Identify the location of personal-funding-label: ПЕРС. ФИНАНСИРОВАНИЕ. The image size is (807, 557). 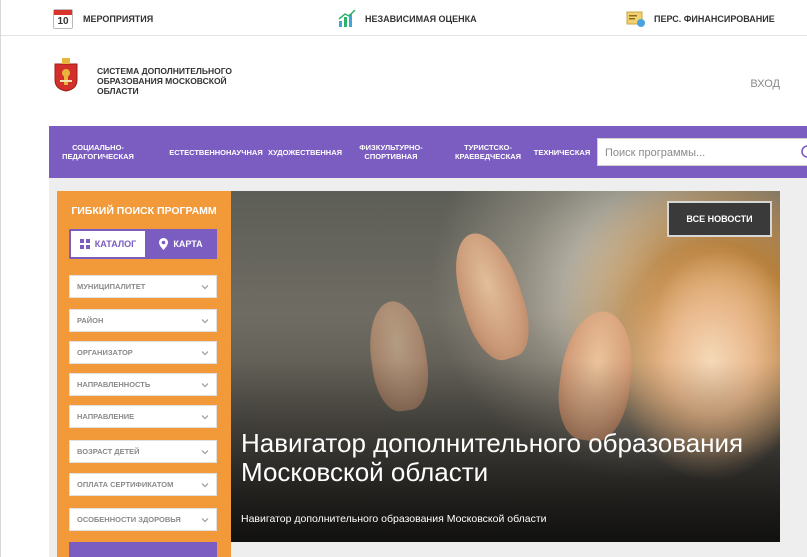
(714, 19).